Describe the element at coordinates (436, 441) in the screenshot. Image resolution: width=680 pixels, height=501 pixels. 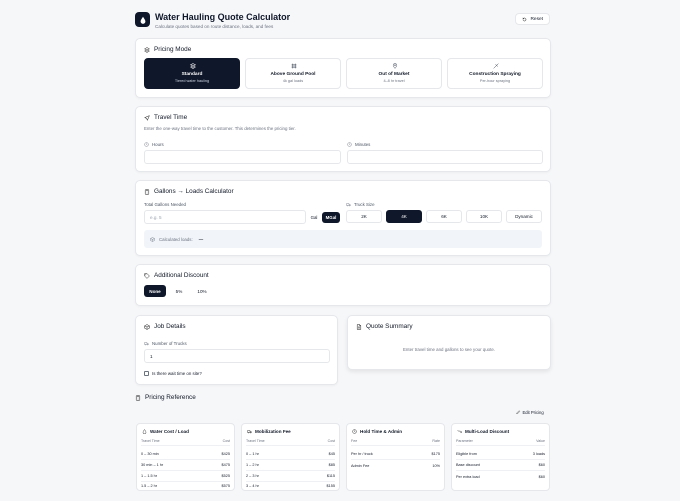
I see `header-cell: Rate` at that location.